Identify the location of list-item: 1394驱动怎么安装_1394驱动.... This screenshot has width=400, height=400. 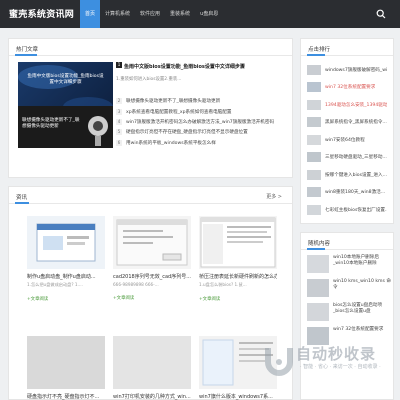
(347, 105).